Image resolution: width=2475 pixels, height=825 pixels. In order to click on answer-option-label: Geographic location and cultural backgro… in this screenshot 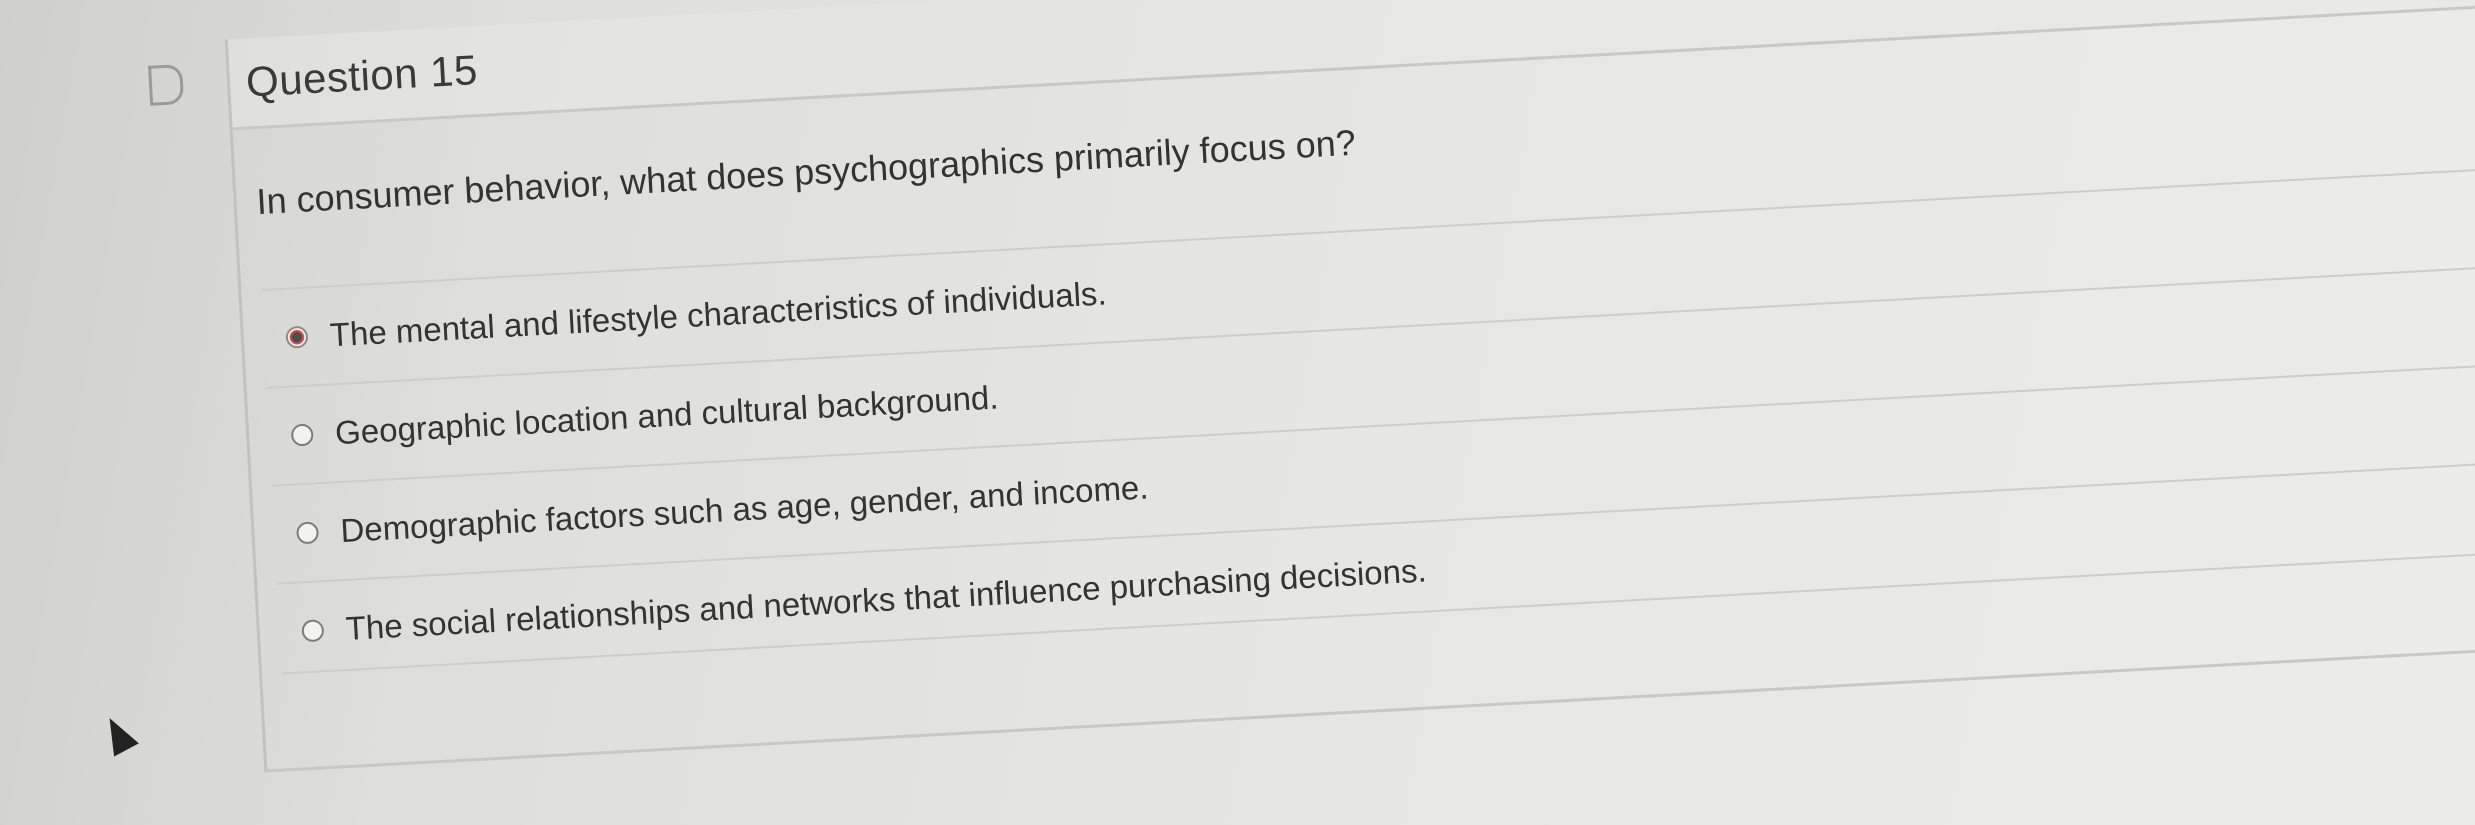, I will do `click(666, 415)`.